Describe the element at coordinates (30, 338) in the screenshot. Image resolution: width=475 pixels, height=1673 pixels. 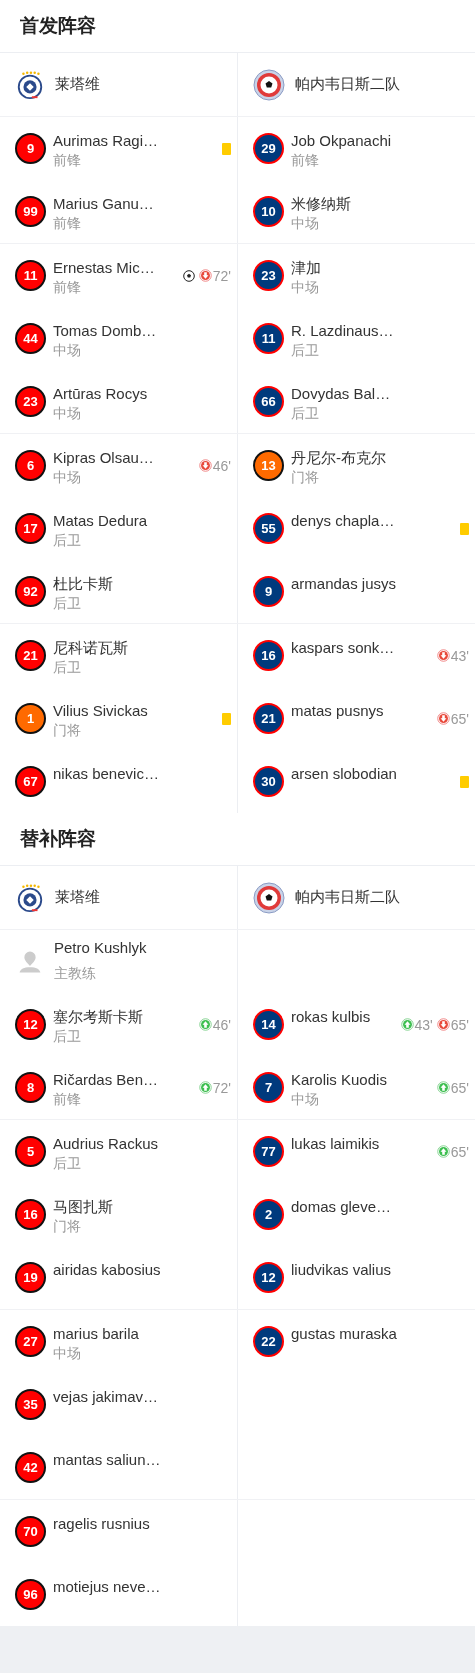
I see `shirt-number: 44` at that location.